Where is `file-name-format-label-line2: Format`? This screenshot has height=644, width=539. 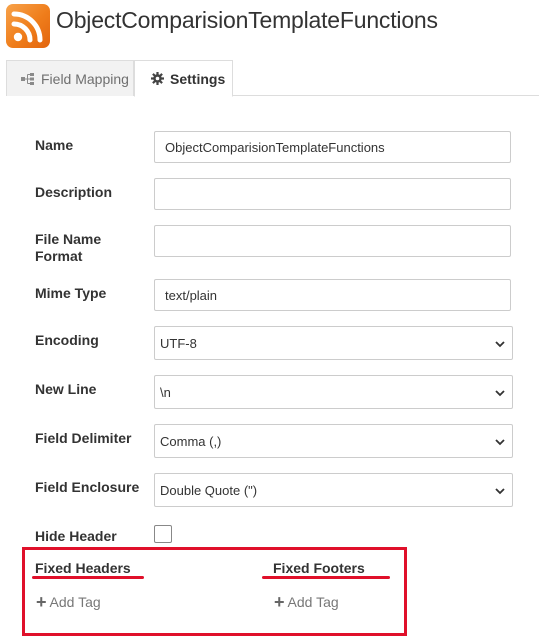
file-name-format-label-line2: Format is located at coordinates (59, 256).